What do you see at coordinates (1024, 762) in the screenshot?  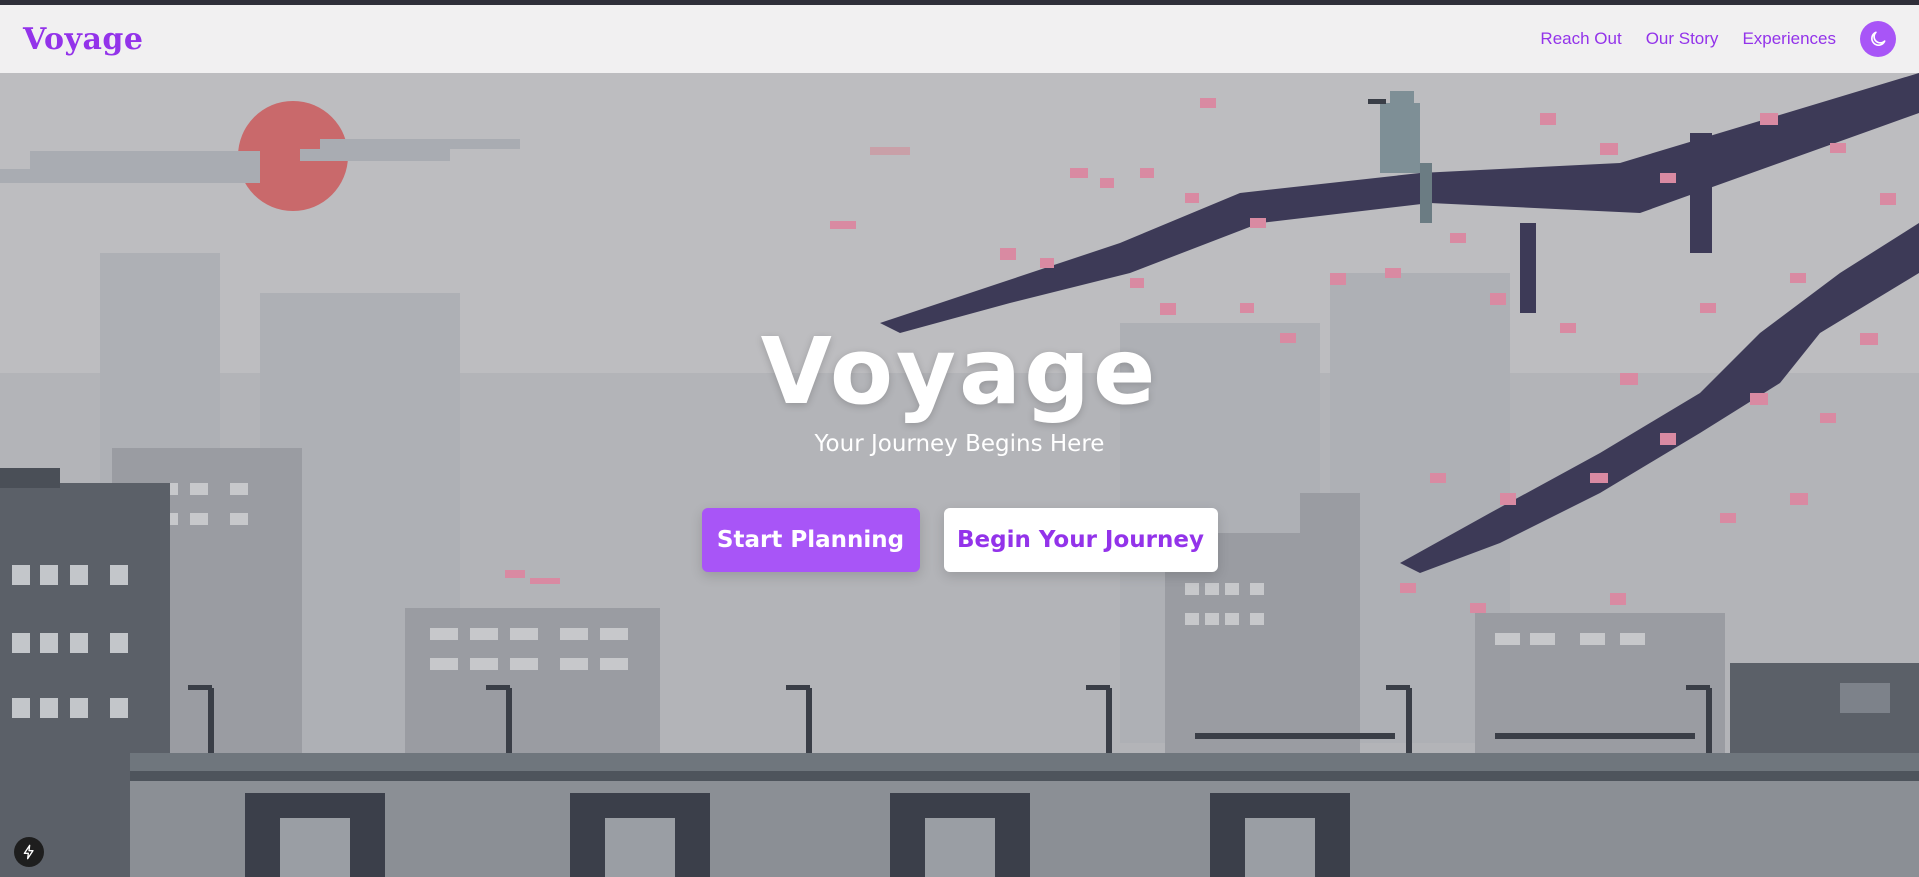 I see `elevated-bridge` at bounding box center [1024, 762].